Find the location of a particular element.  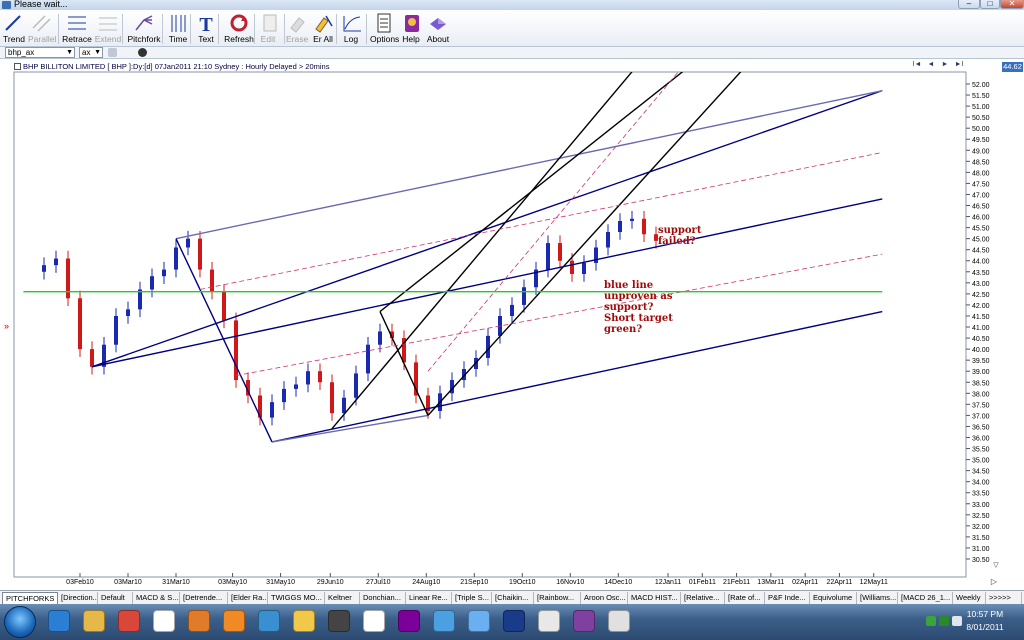

itunes-icon is located at coordinates (479, 621).